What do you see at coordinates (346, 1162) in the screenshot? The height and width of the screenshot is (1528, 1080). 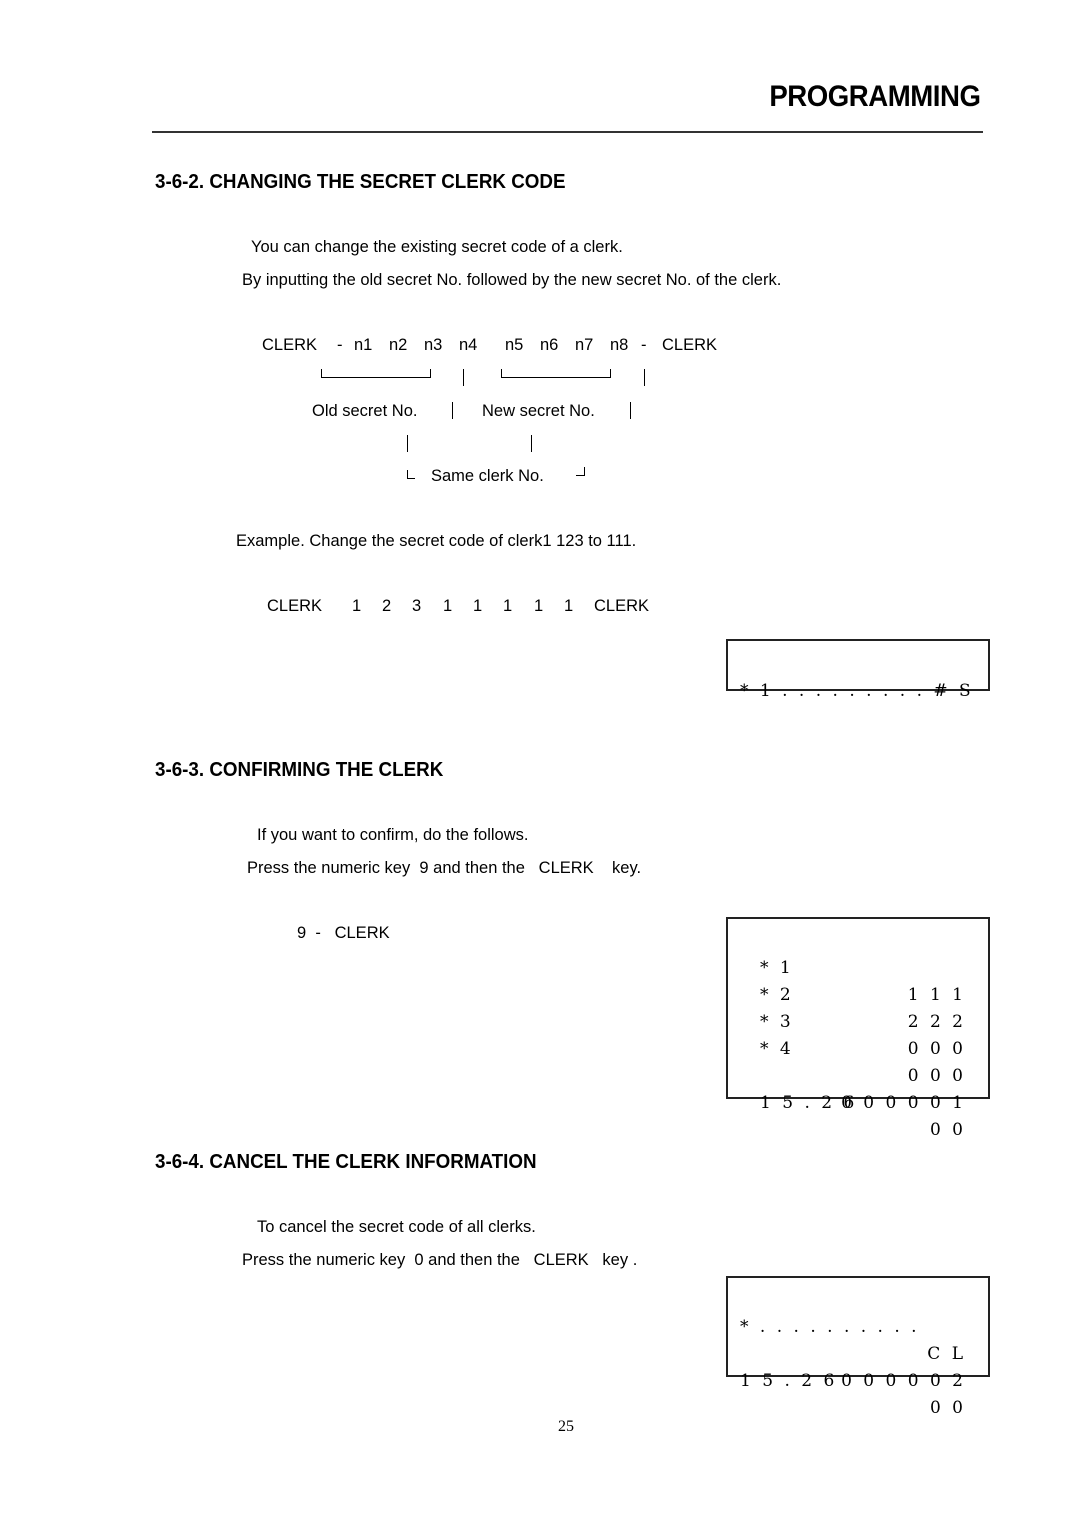 I see `section-heading-cancel-clerk: 3-6-4. CANCEL THE CLERK INFORMATION` at bounding box center [346, 1162].